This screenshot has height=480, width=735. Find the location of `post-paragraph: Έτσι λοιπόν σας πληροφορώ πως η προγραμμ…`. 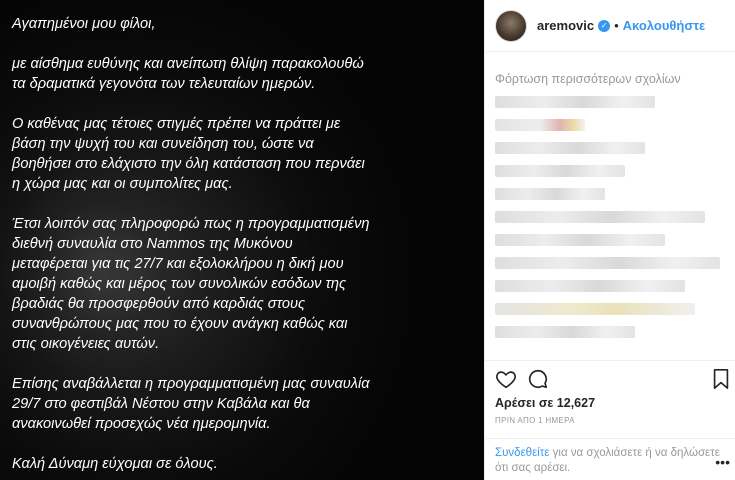

post-paragraph: Έτσι λοιπόν σας πληροφορώ πως η προγραμμ… is located at coordinates (191, 284).